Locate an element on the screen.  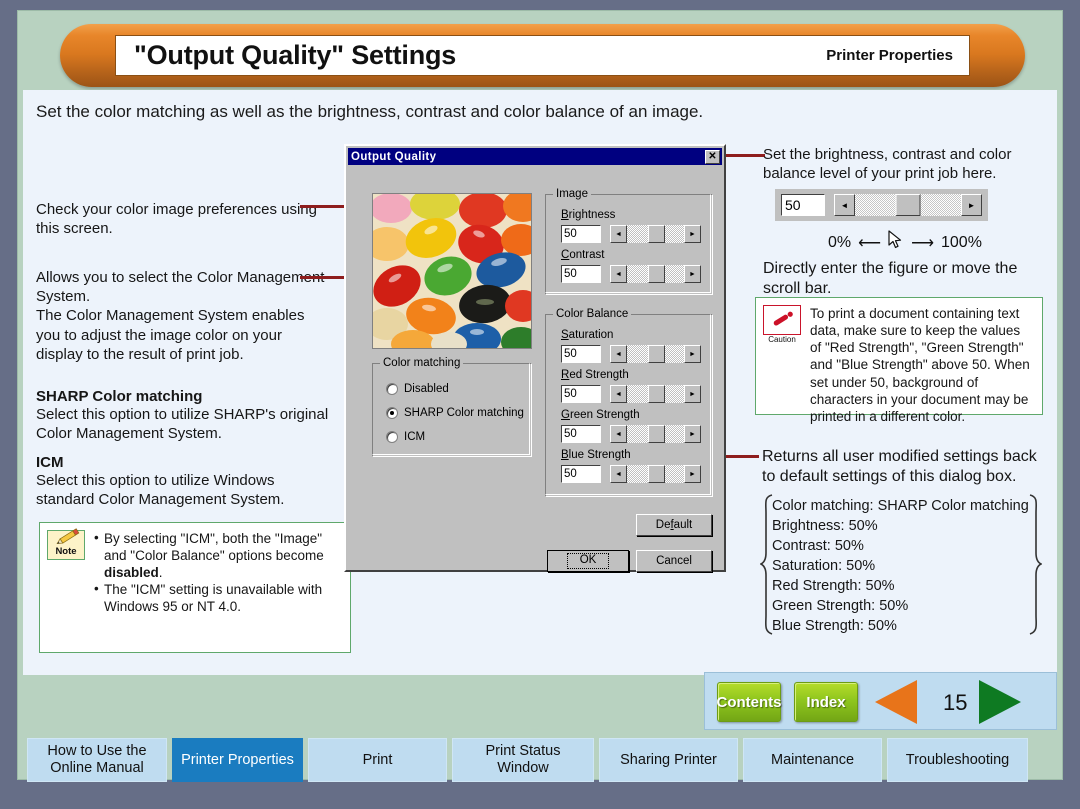
green-strength-scrollbar: ◄ ► is located at coordinates (655, 434).